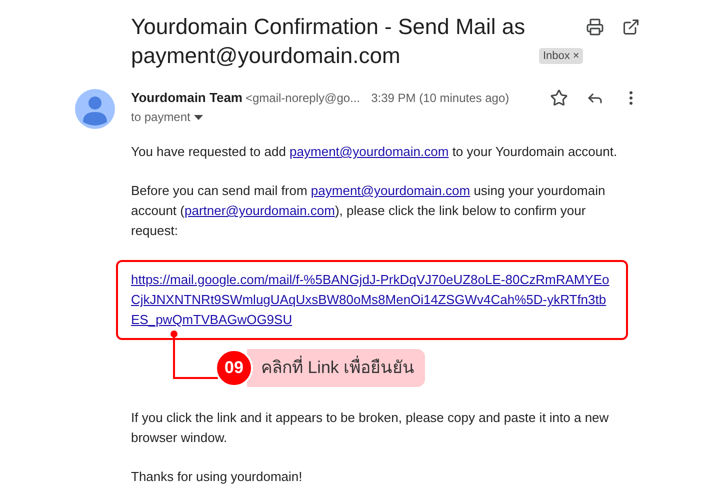 The width and height of the screenshot is (720, 495). Describe the element at coordinates (576, 56) in the screenshot. I see `remove-label-button: ×` at that location.